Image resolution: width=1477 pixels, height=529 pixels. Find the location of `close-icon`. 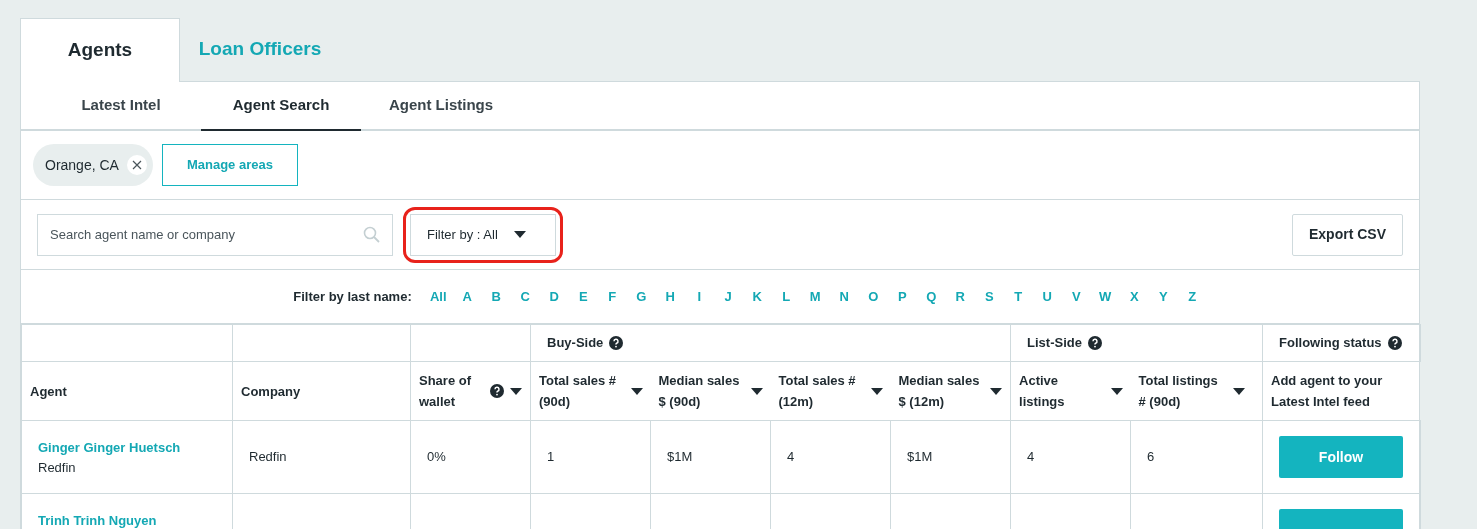

close-icon is located at coordinates (136, 165).